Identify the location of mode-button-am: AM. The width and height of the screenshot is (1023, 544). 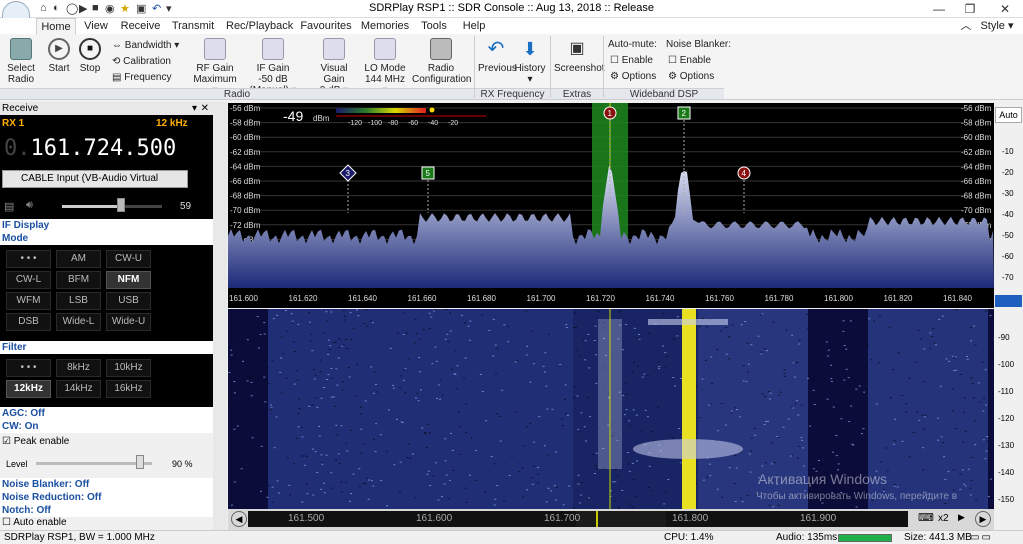
(78, 259).